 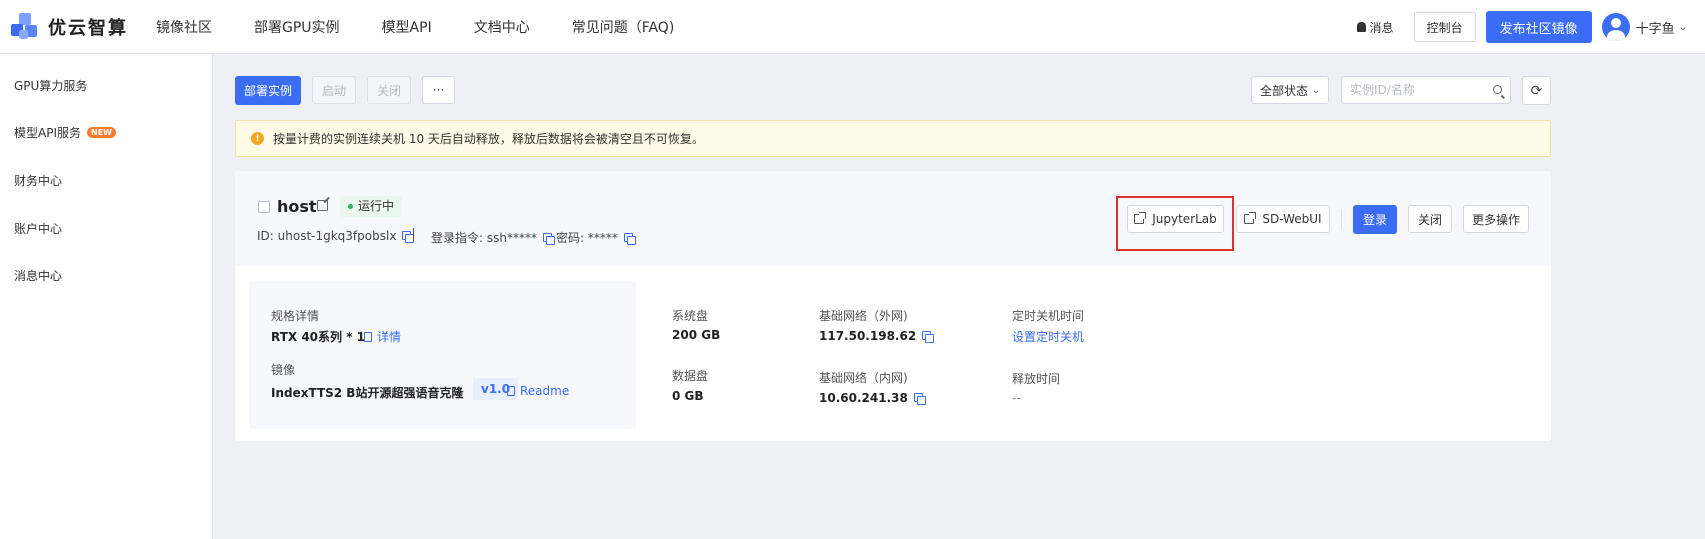 What do you see at coordinates (696, 335) in the screenshot?
I see `system-disk-value: 200 GB` at bounding box center [696, 335].